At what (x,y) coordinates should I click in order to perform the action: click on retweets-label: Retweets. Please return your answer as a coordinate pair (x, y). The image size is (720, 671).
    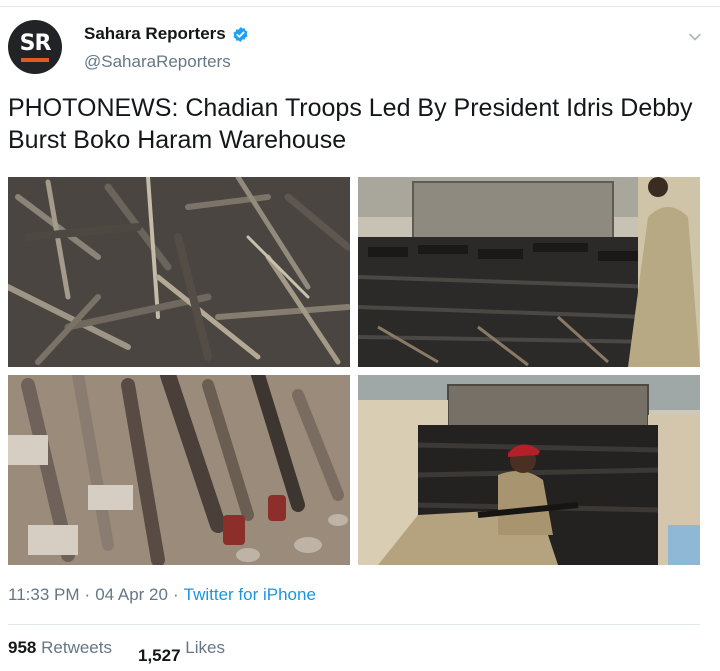
    Looking at the image, I should click on (76, 647).